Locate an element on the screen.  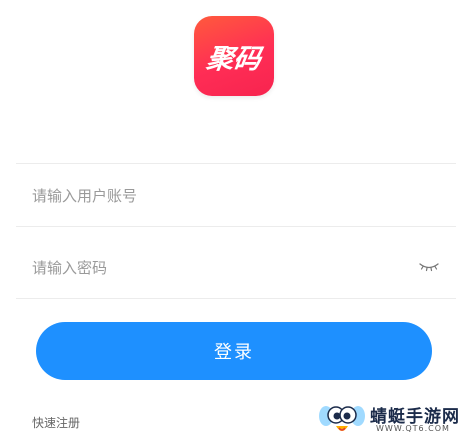
login-button: 登录 is located at coordinates (234, 351).